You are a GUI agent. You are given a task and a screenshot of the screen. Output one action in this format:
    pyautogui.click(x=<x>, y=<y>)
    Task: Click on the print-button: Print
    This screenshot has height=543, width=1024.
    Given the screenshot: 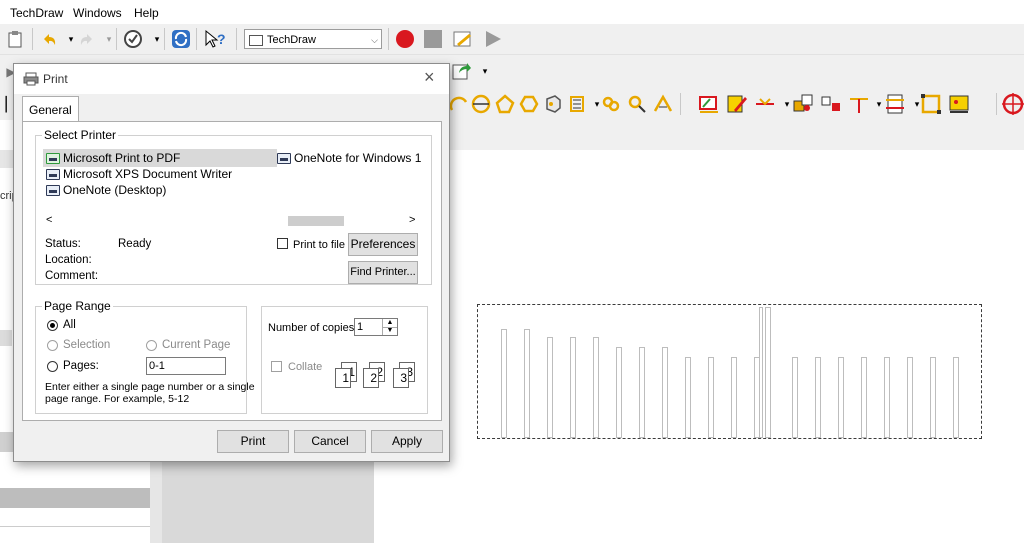 What is the action you would take?
    pyautogui.click(x=253, y=441)
    